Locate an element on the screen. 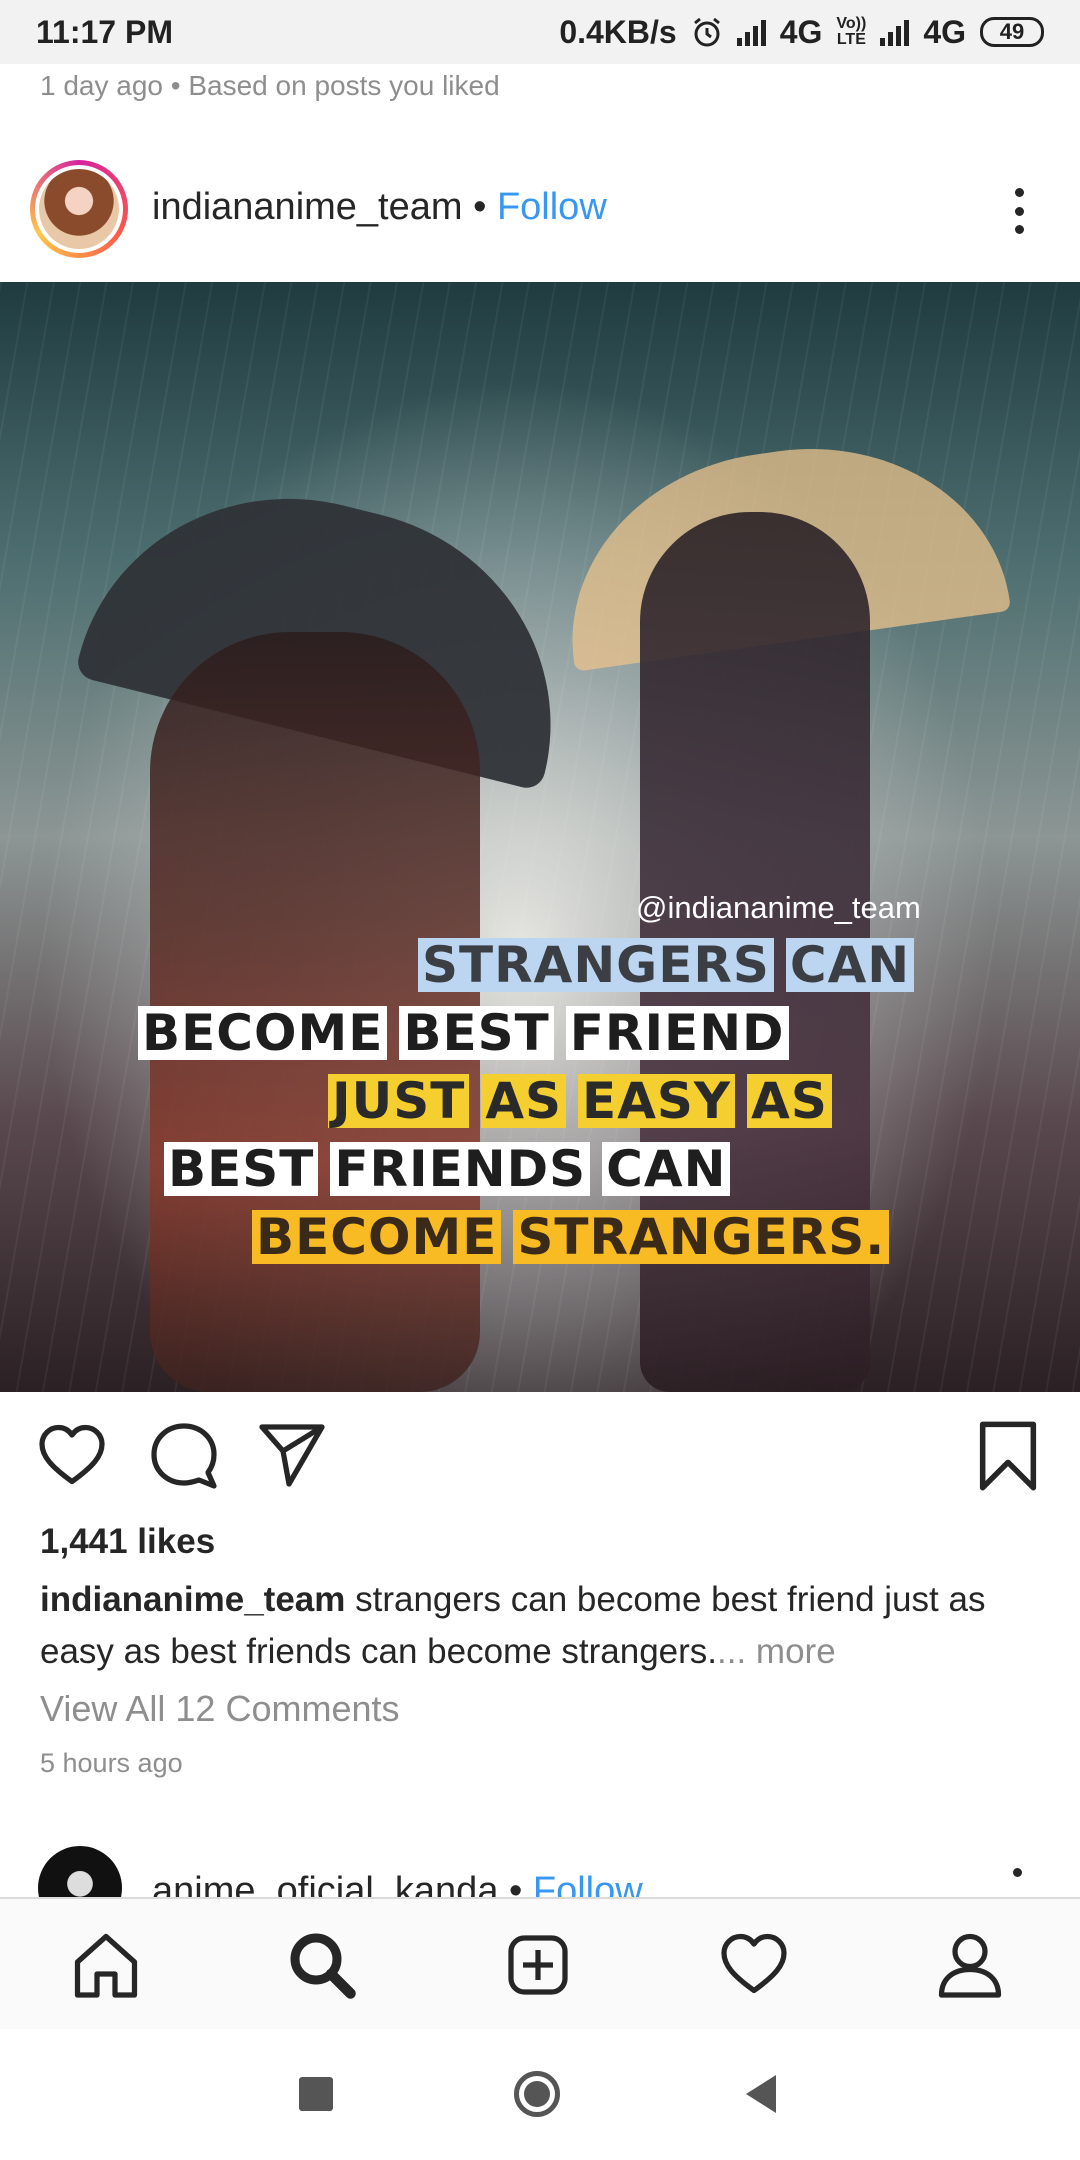  quote-line: BECOME STRANGERS. is located at coordinates (571, 1237).